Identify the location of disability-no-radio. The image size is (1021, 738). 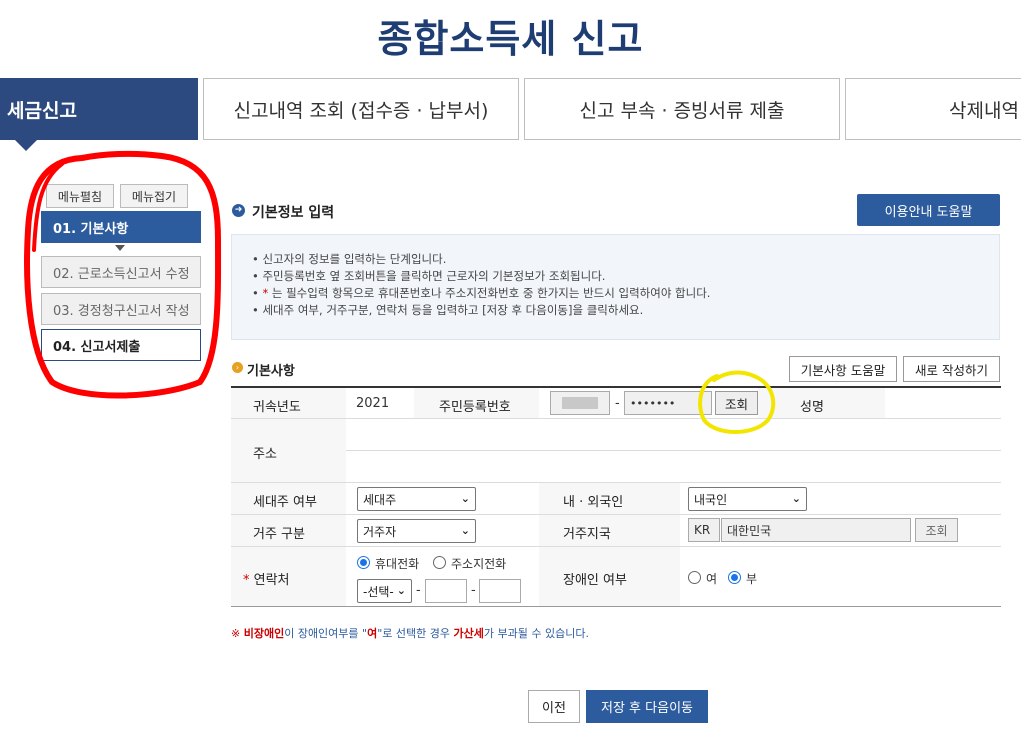
(734, 577).